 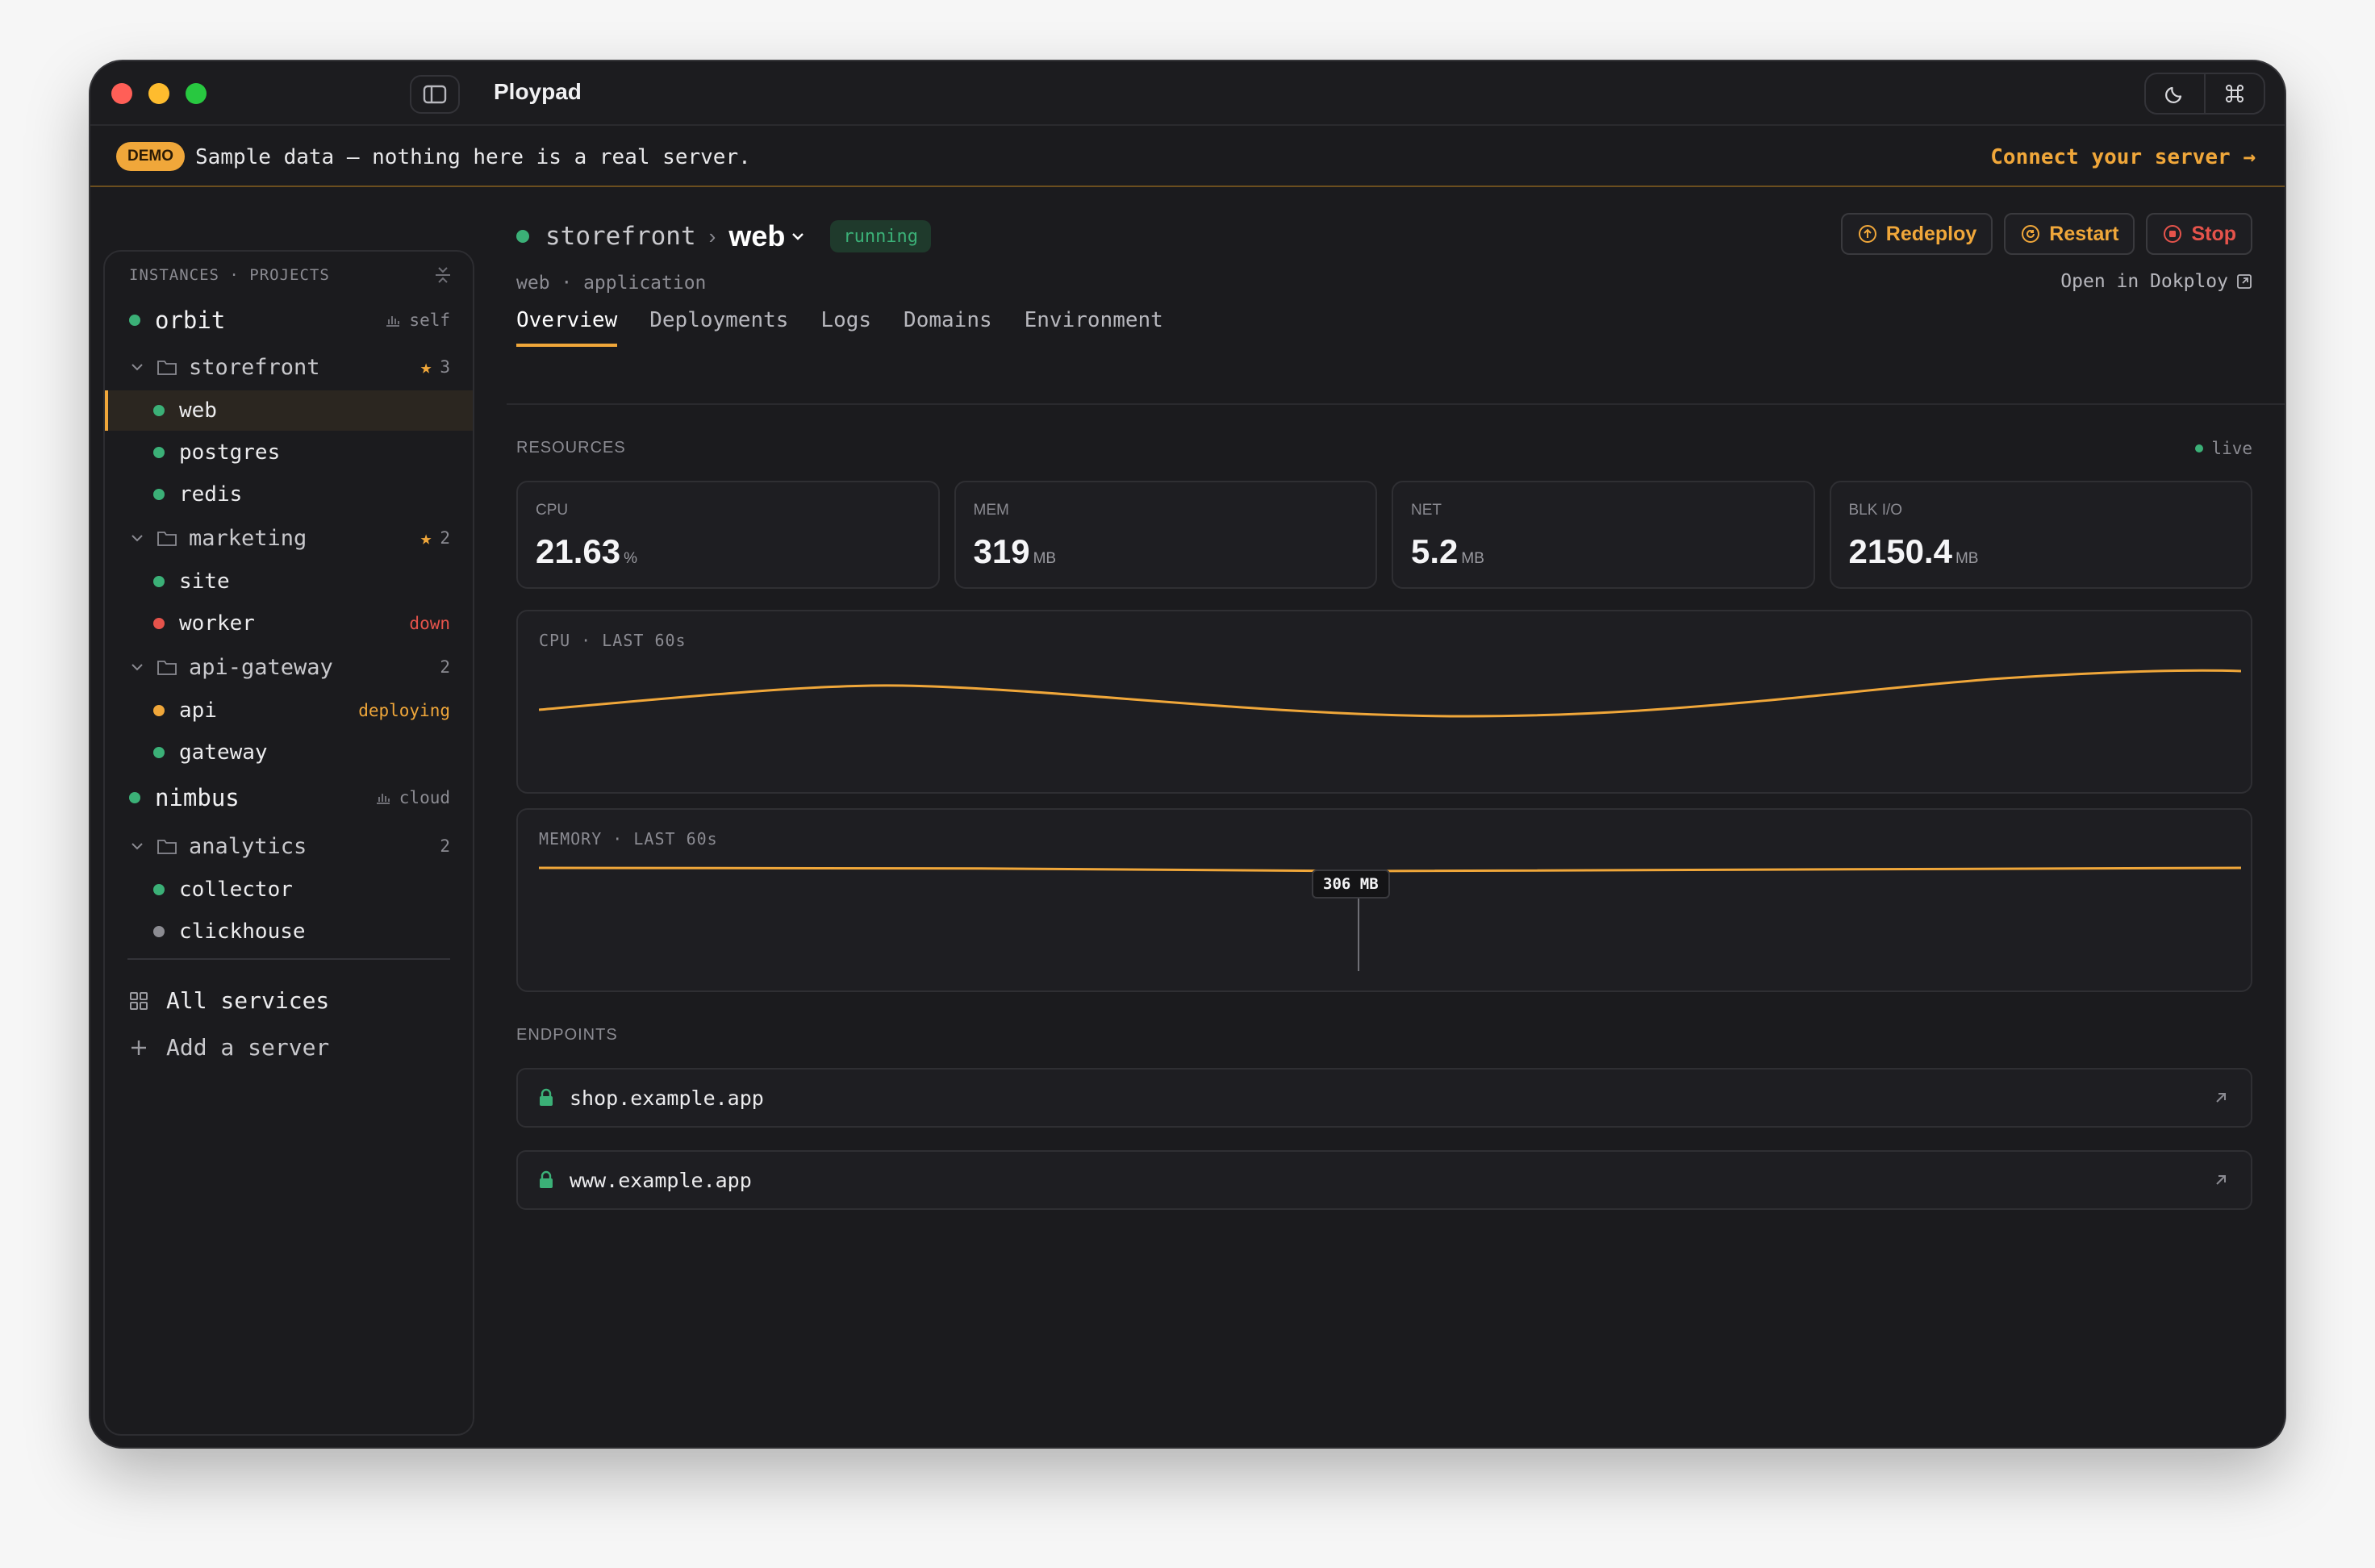 What do you see at coordinates (197, 798) in the screenshot?
I see `server-name: nimbus` at bounding box center [197, 798].